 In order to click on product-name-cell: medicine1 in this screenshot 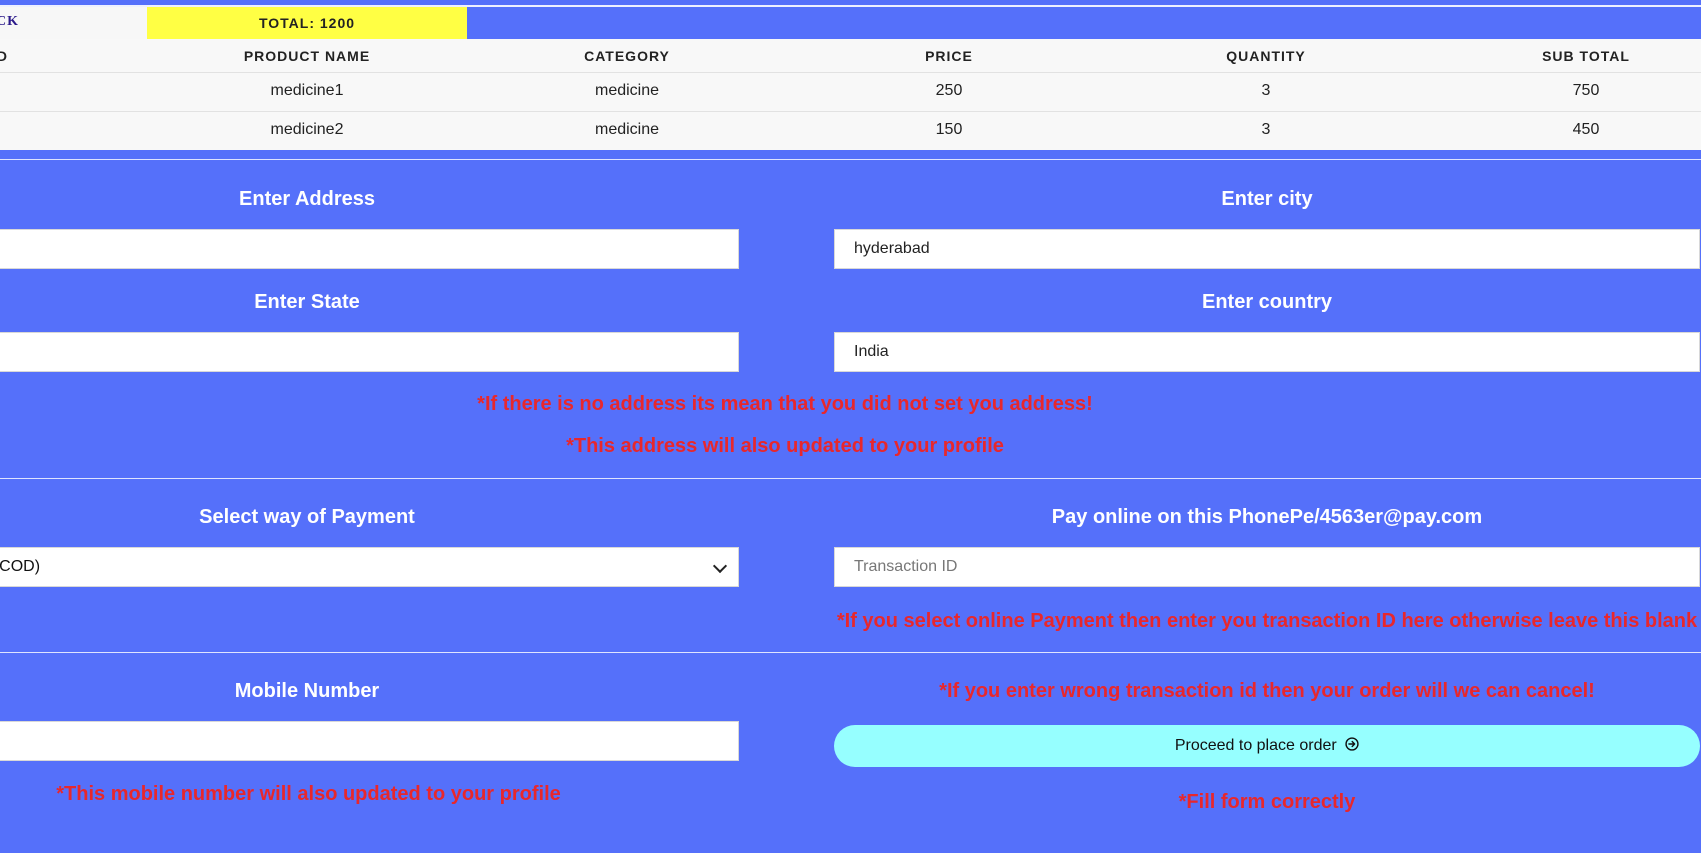, I will do `click(307, 90)`.